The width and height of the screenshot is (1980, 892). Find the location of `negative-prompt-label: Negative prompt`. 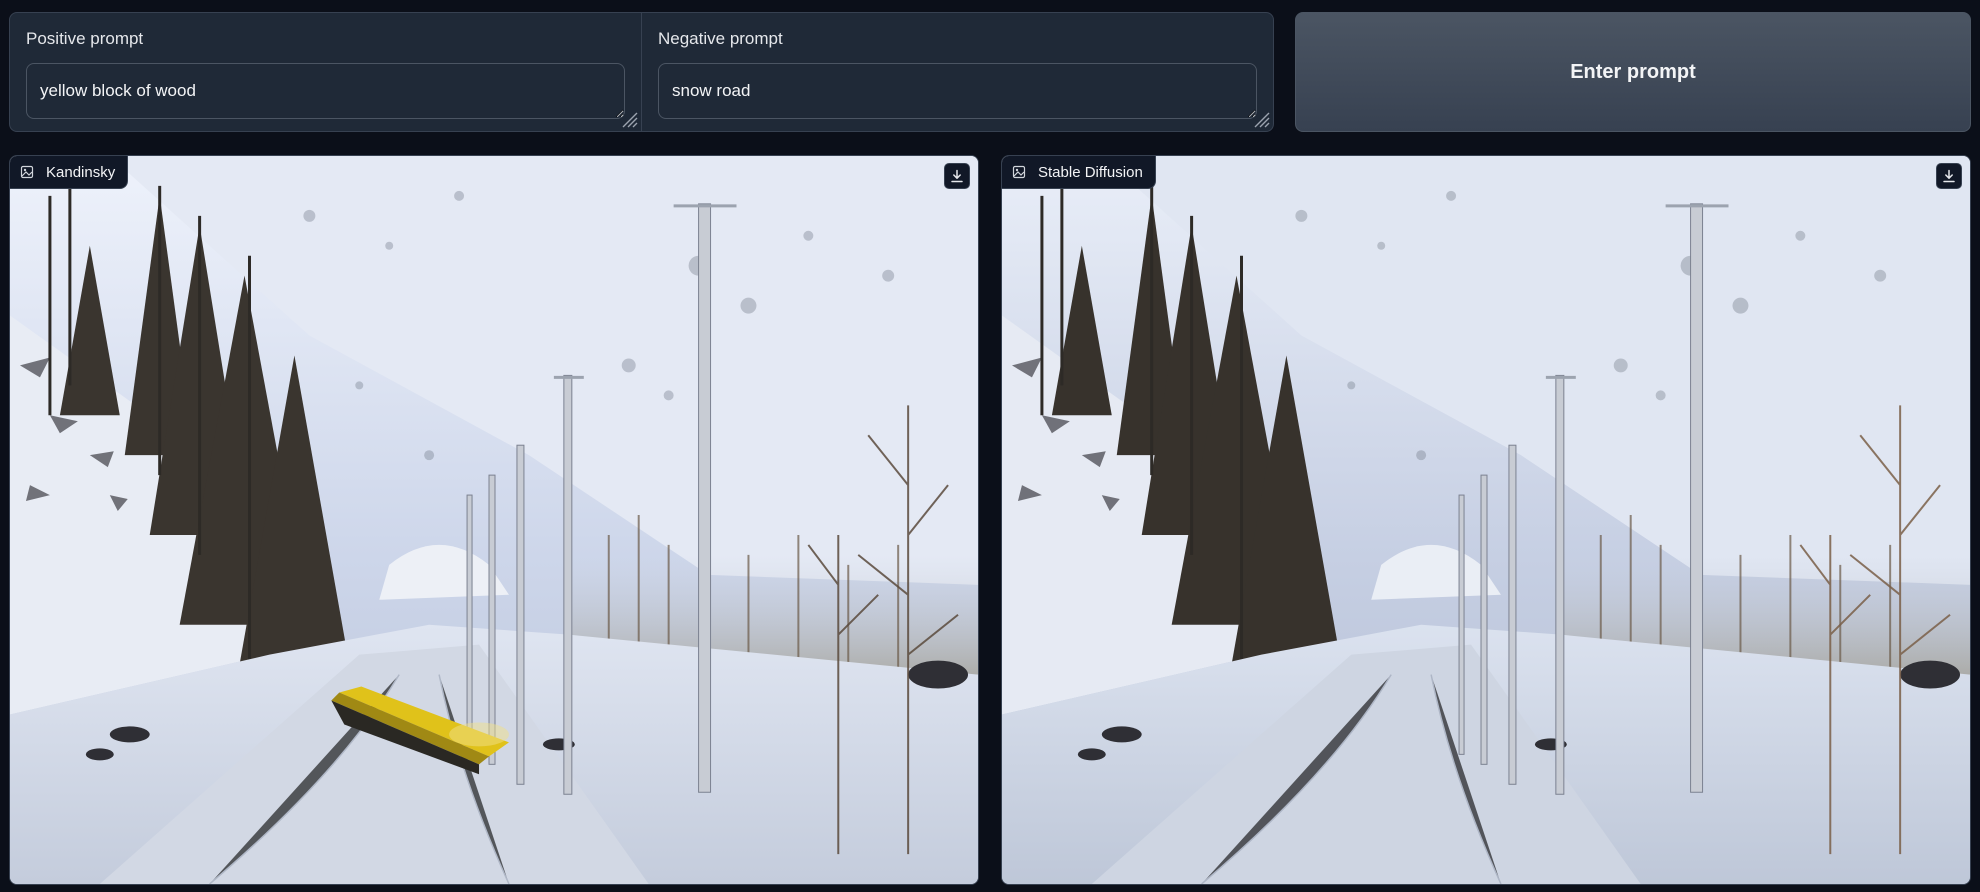

negative-prompt-label: Negative prompt is located at coordinates (720, 38).